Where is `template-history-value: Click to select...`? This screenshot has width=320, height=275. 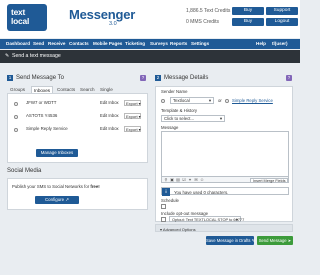
template-history-value: Click to select... is located at coordinates (179, 118).